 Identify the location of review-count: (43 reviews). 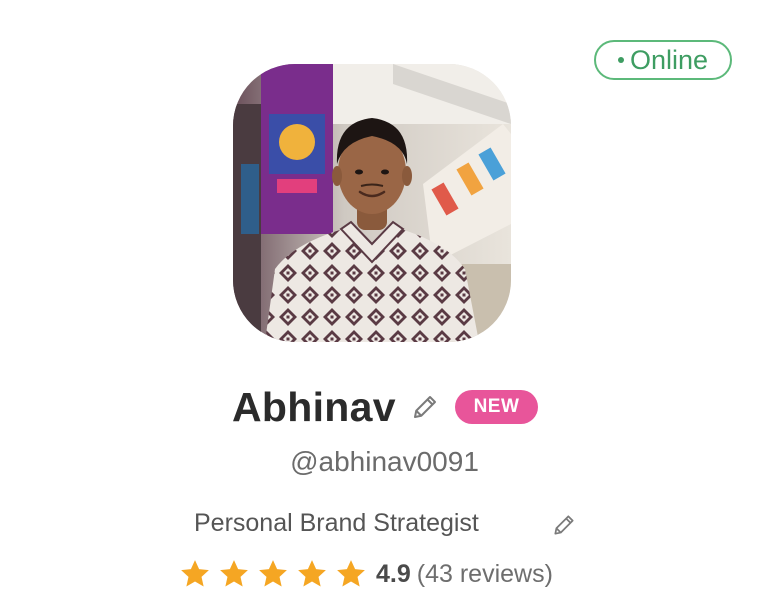
(485, 574).